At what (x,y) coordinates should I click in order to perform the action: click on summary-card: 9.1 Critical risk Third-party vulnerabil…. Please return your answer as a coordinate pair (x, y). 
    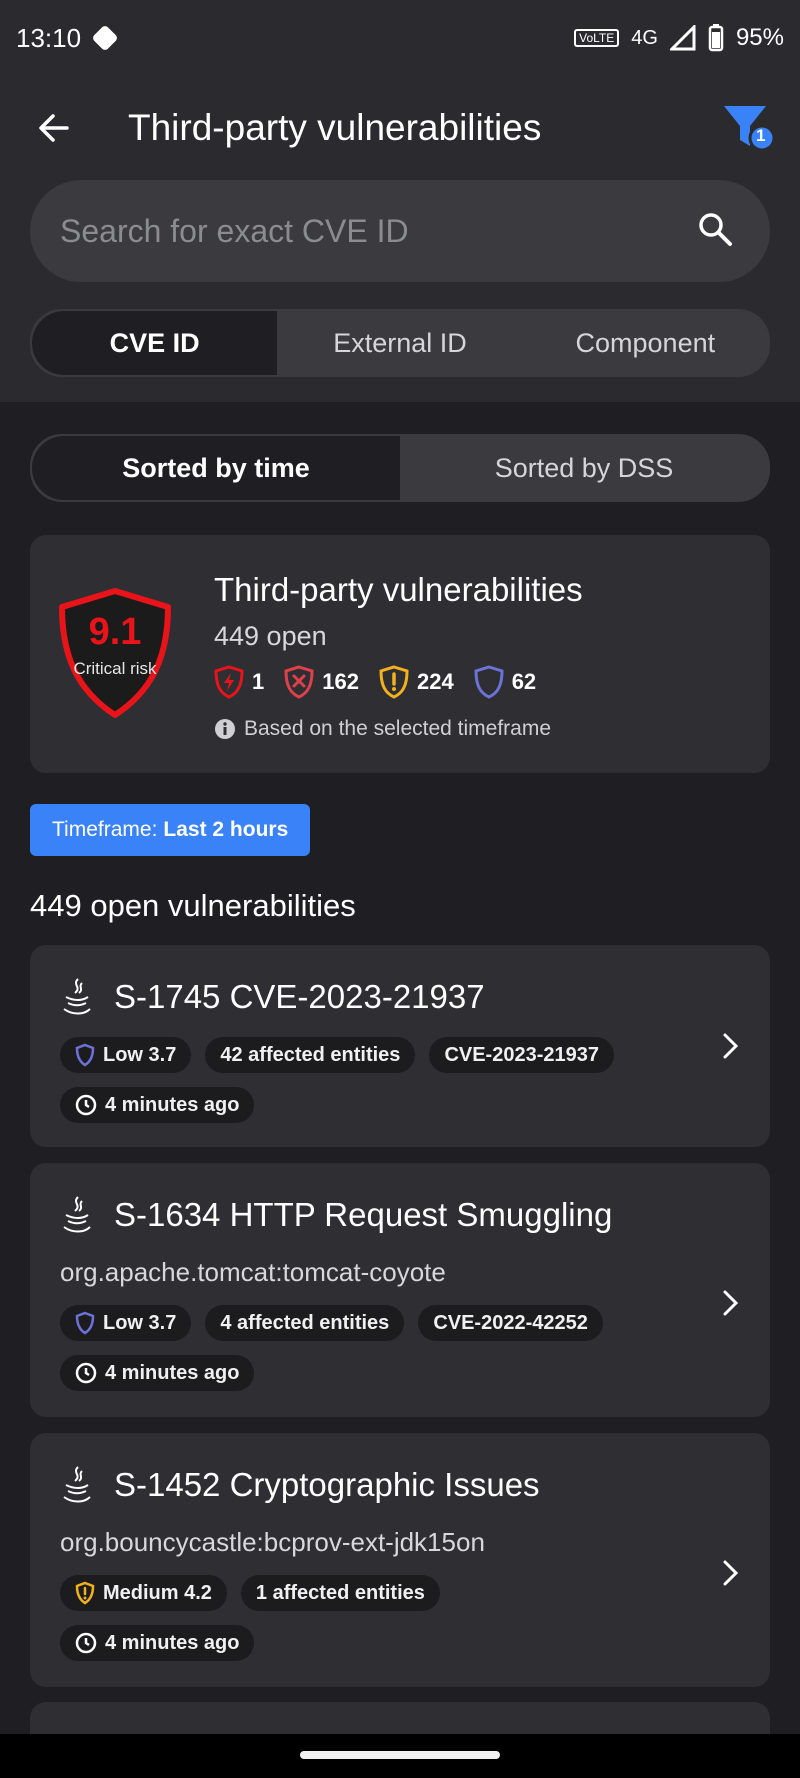
    Looking at the image, I should click on (400, 654).